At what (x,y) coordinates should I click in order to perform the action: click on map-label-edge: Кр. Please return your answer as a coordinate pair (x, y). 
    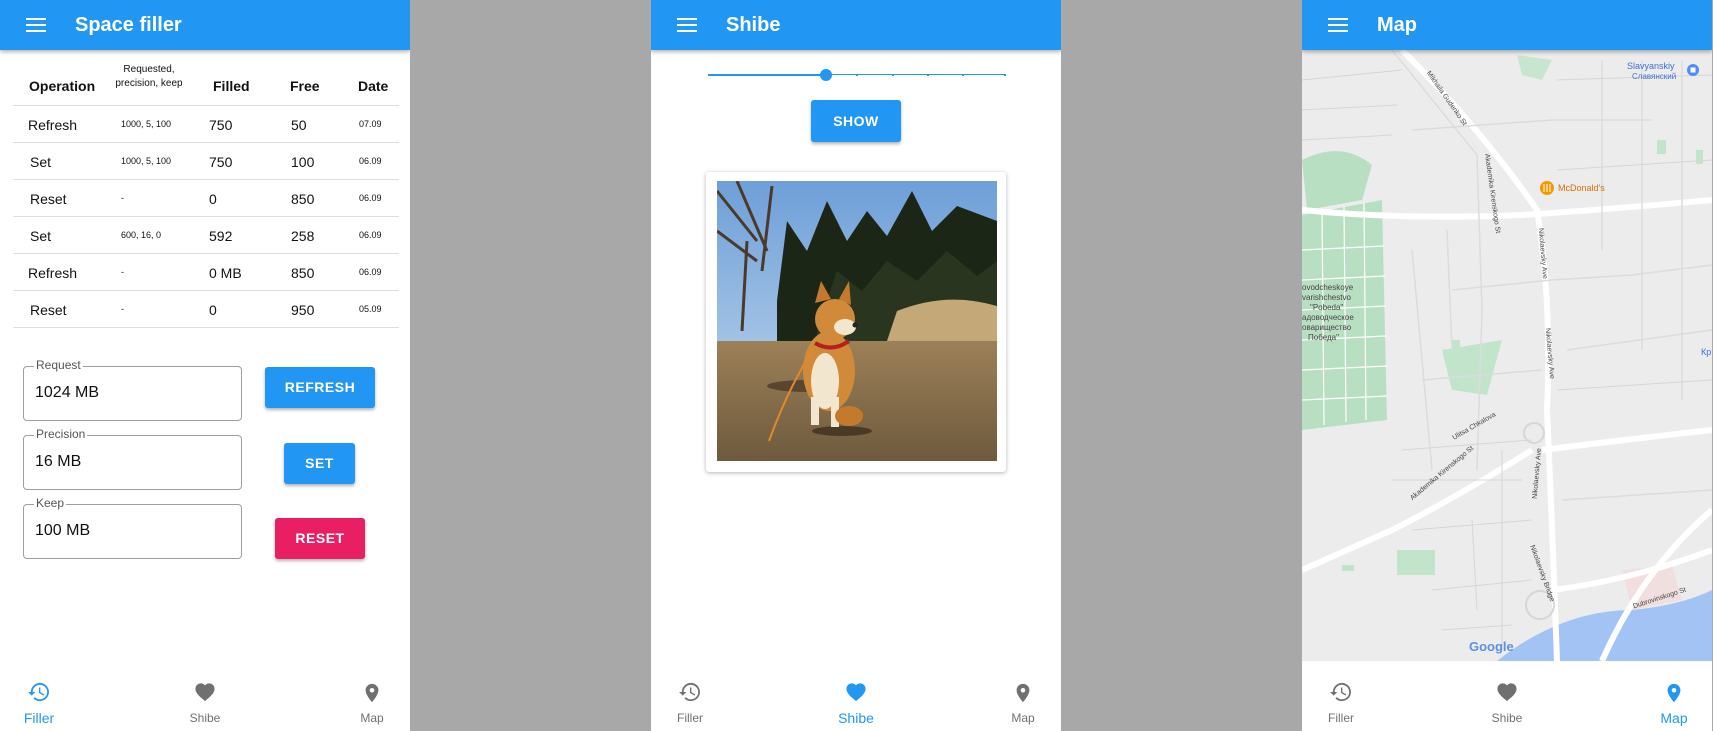
    Looking at the image, I should click on (1706, 352).